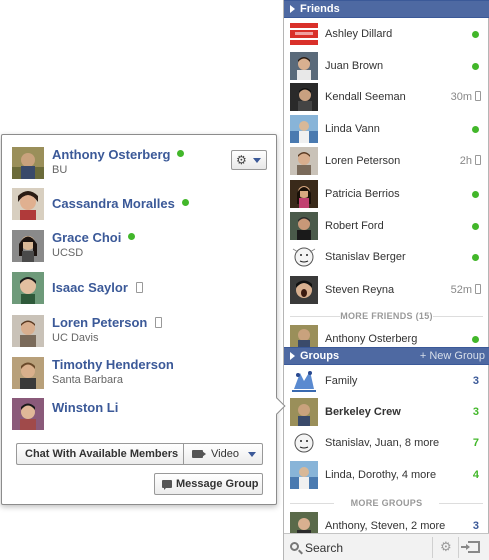 The image size is (489, 560). I want to click on friend-name: Juan Brown, so click(354, 66).